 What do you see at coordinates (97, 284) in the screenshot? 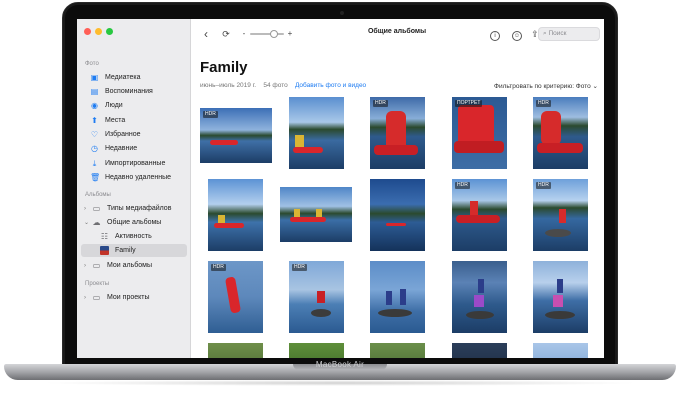
I see `section-title-projects: Проекты` at bounding box center [97, 284].